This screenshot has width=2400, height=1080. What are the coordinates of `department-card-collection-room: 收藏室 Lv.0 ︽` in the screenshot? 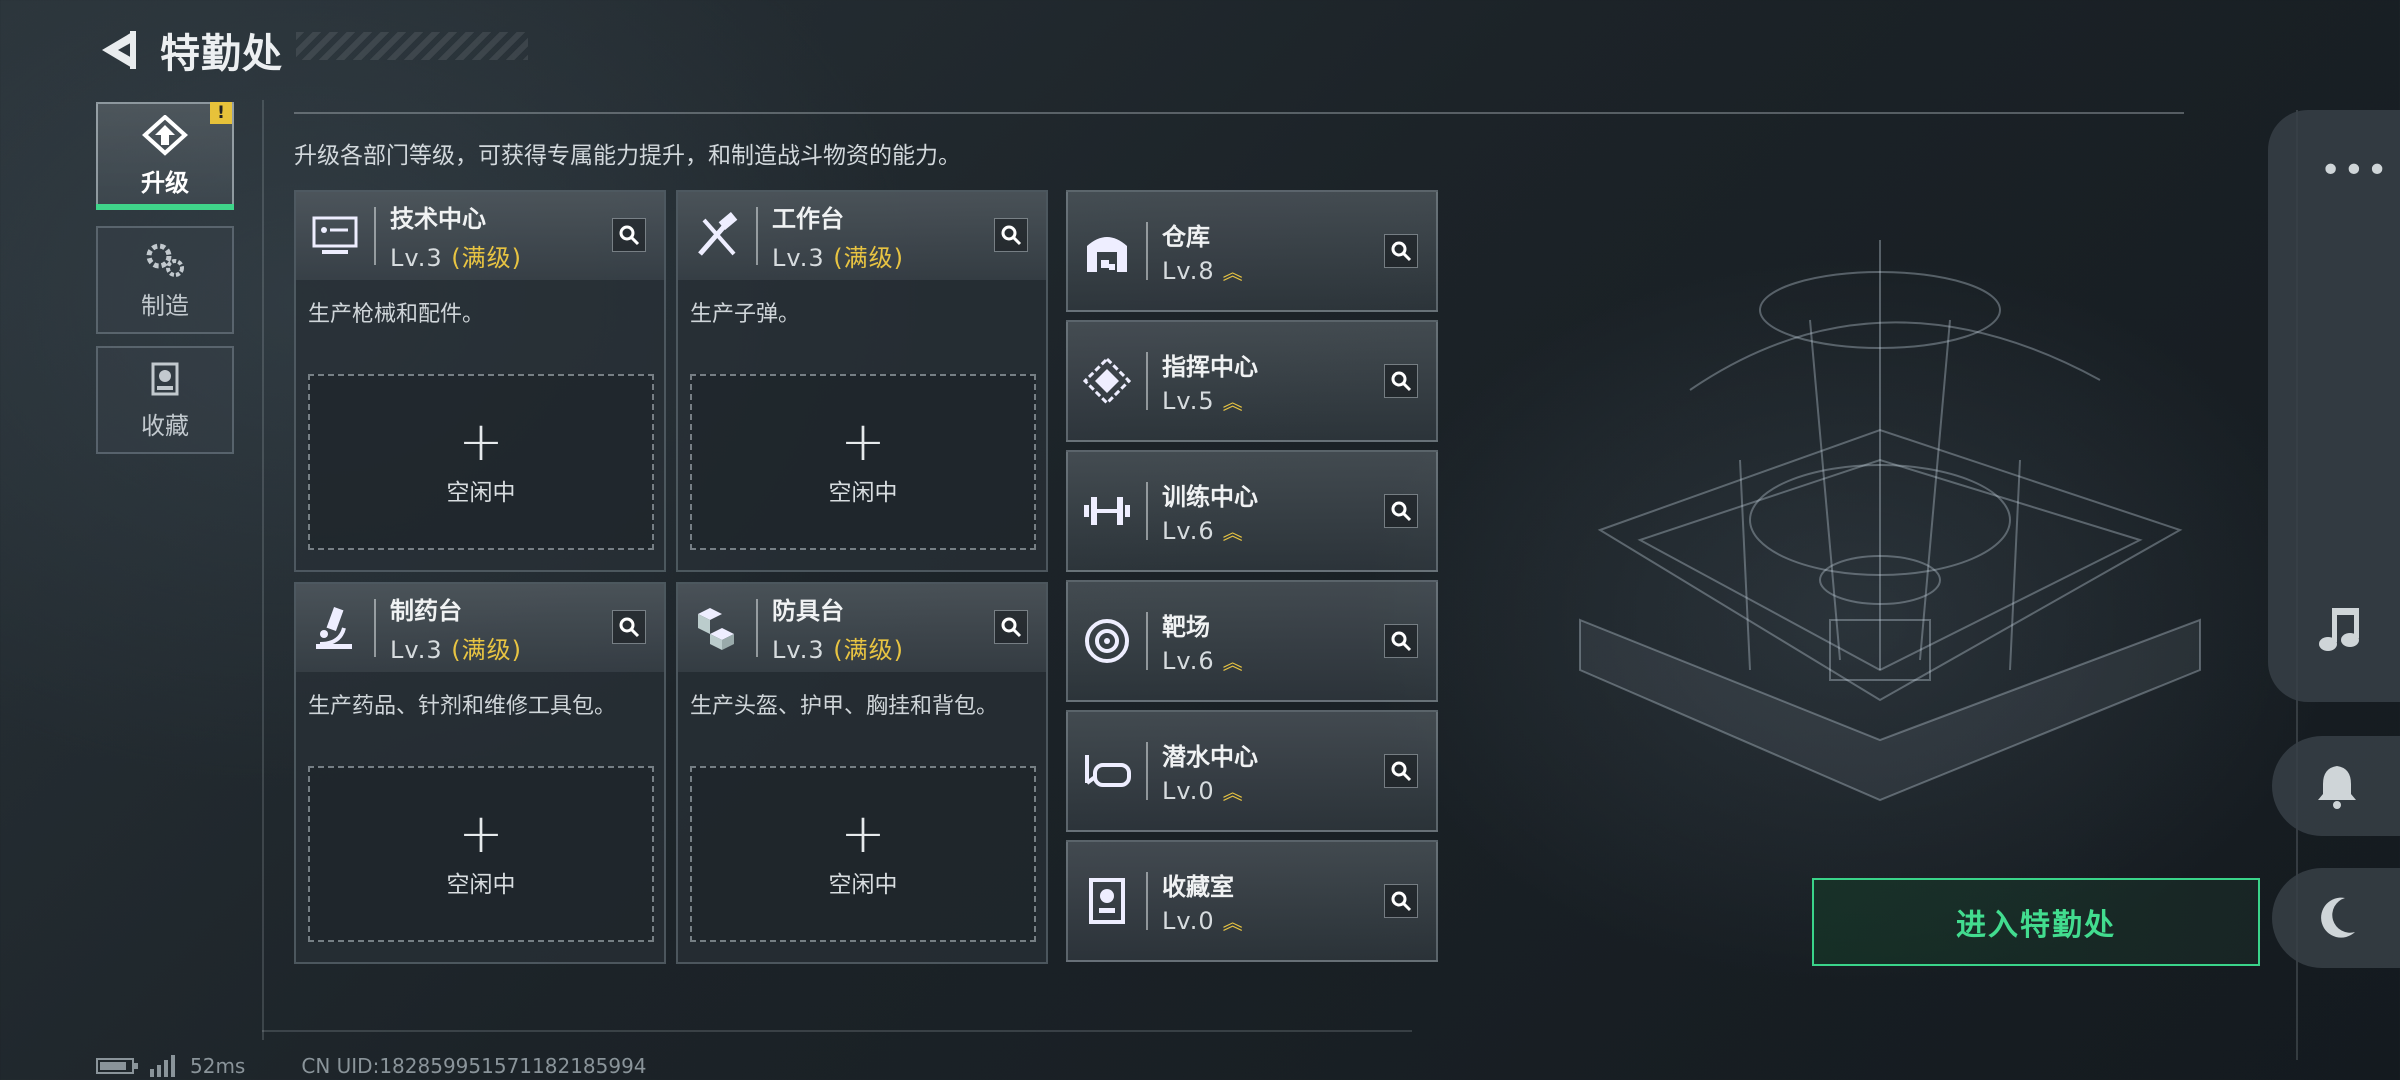 It's located at (1252, 901).